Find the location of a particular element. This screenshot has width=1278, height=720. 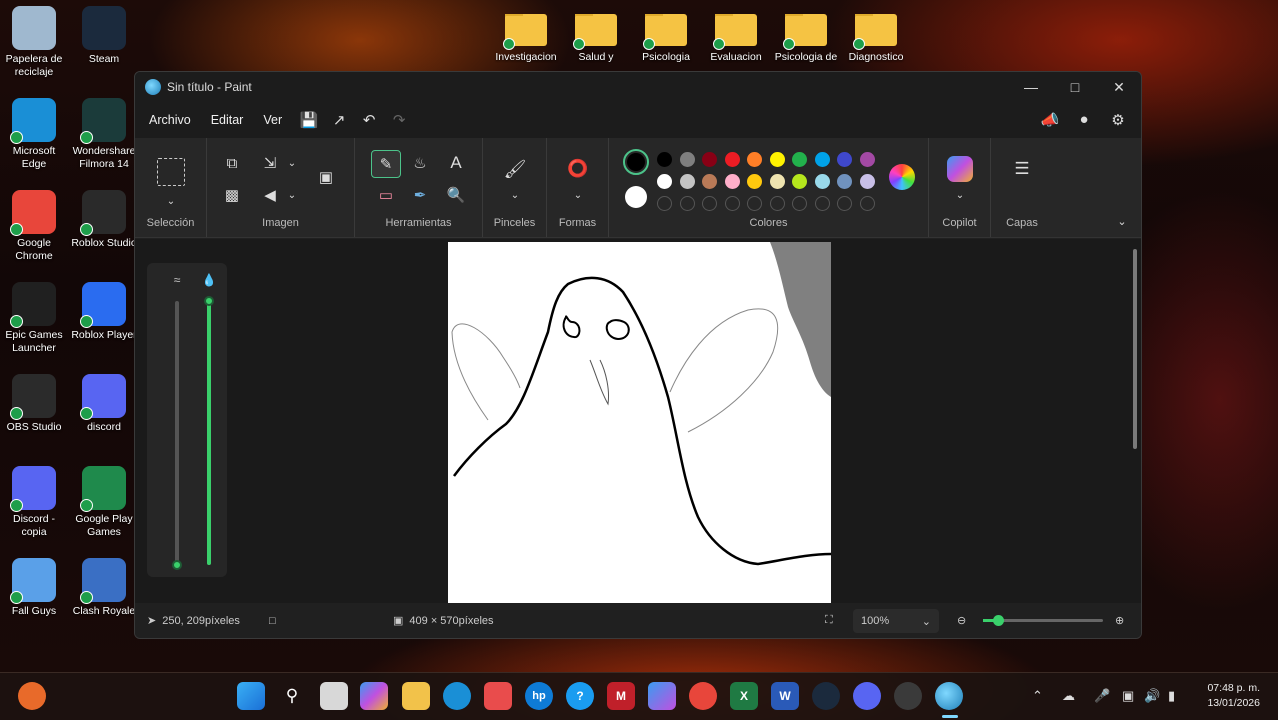

windows-app-icon is located at coordinates (662, 696).